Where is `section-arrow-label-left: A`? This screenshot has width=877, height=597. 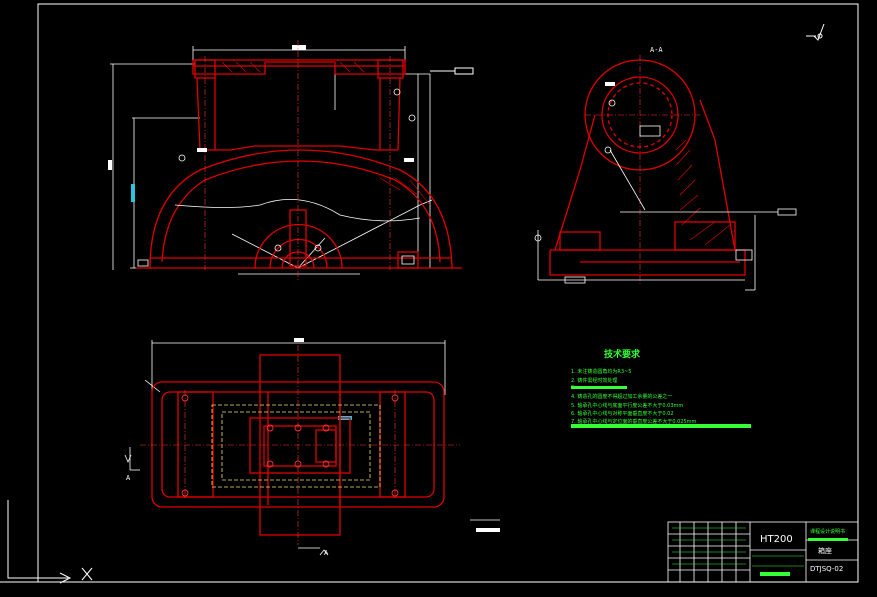 section-arrow-label-left: A is located at coordinates (128, 478).